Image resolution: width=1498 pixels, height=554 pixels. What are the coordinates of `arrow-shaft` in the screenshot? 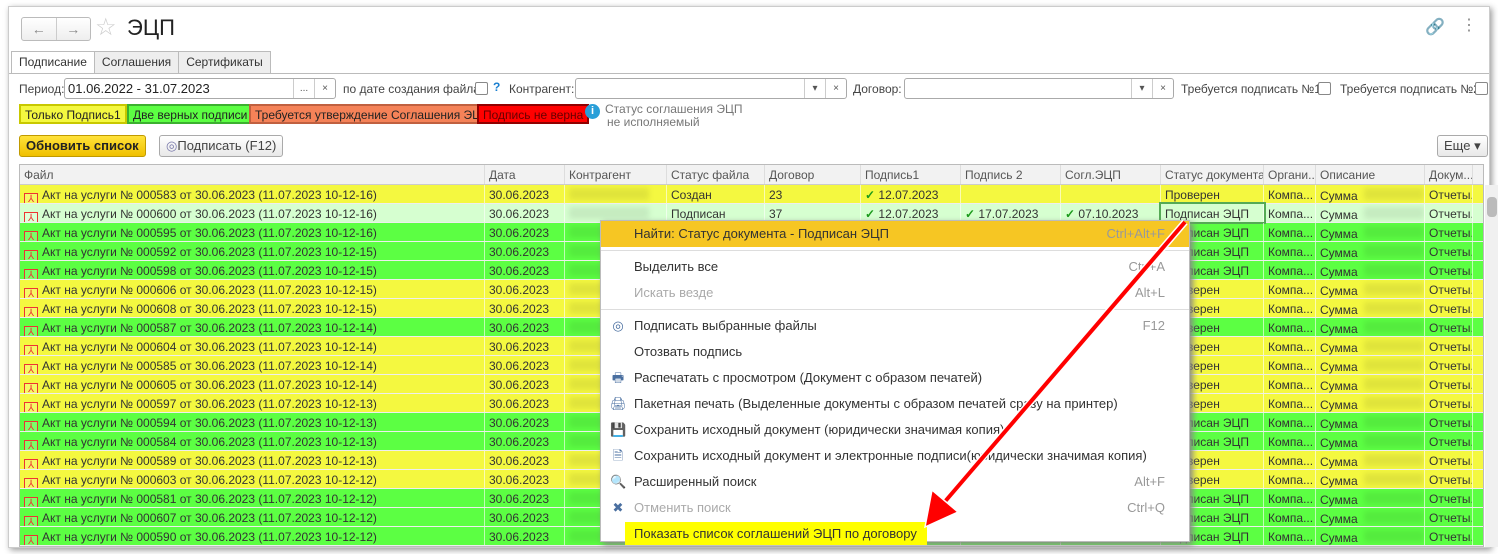 It's located at (1063, 363).